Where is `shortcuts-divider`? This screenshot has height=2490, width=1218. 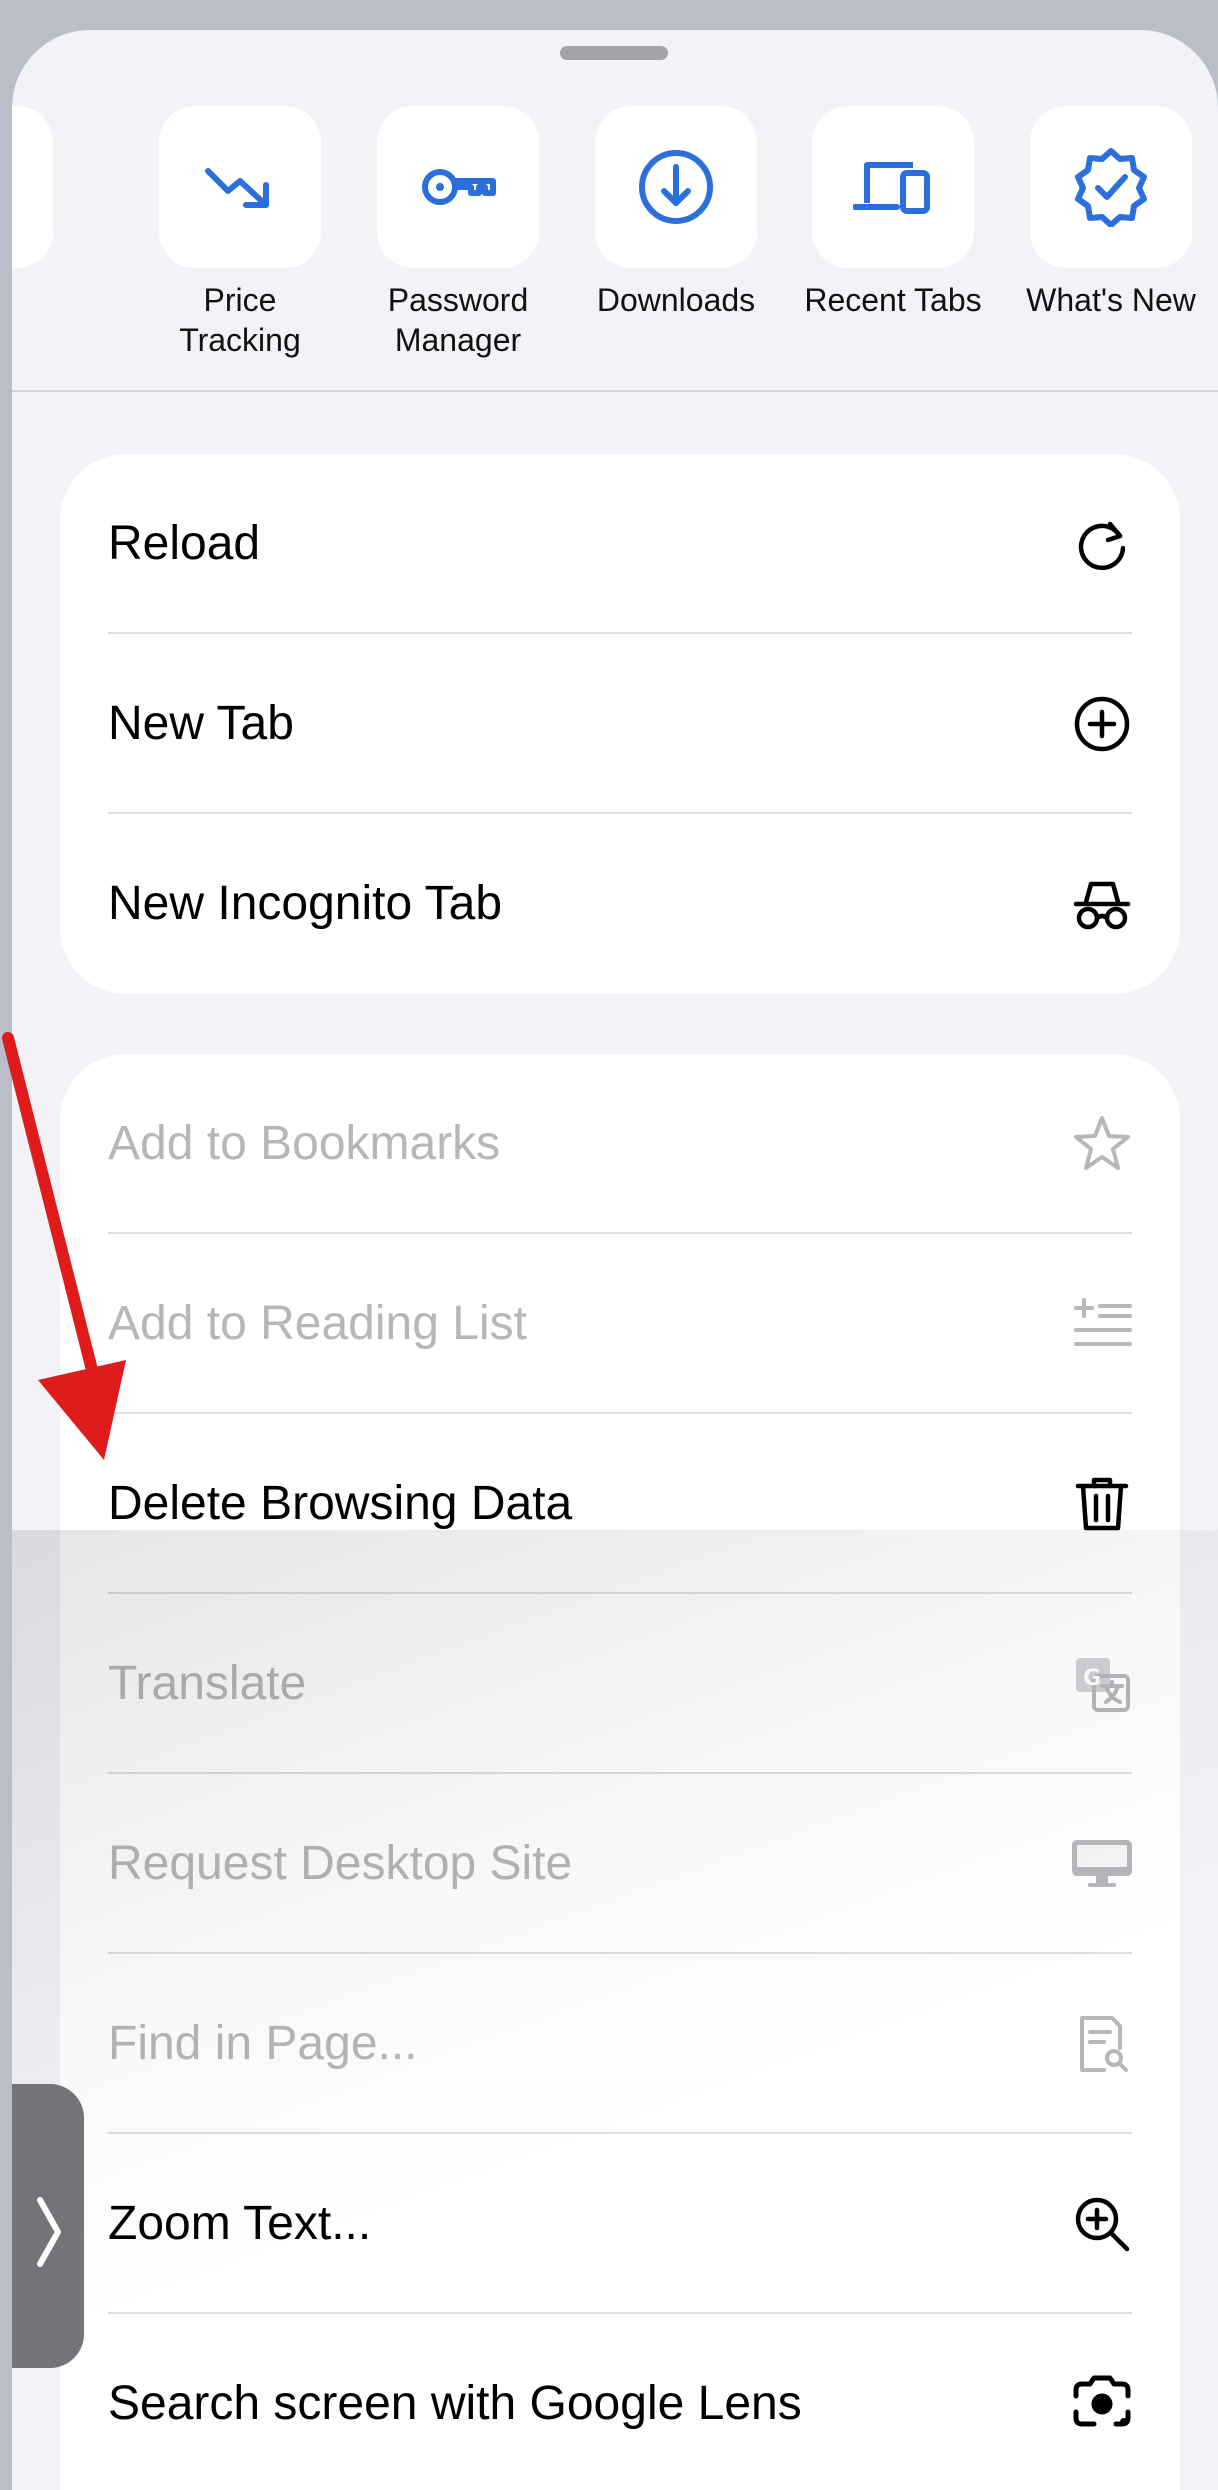
shortcuts-divider is located at coordinates (615, 391).